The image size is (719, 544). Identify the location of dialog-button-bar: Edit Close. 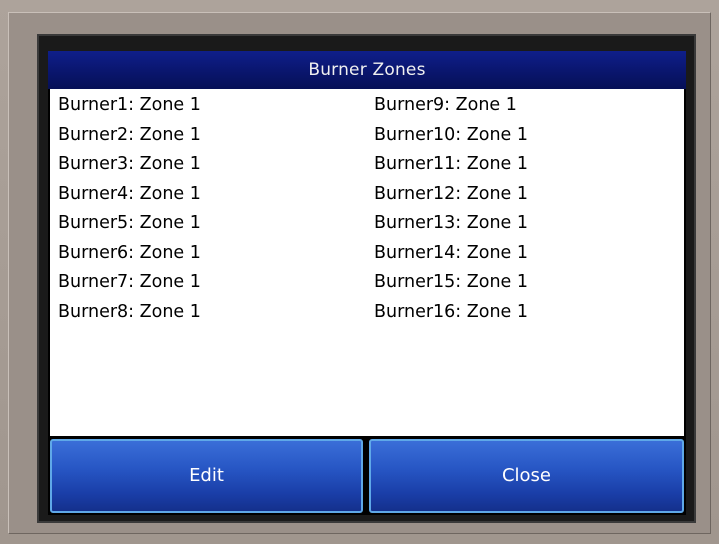
(367, 476).